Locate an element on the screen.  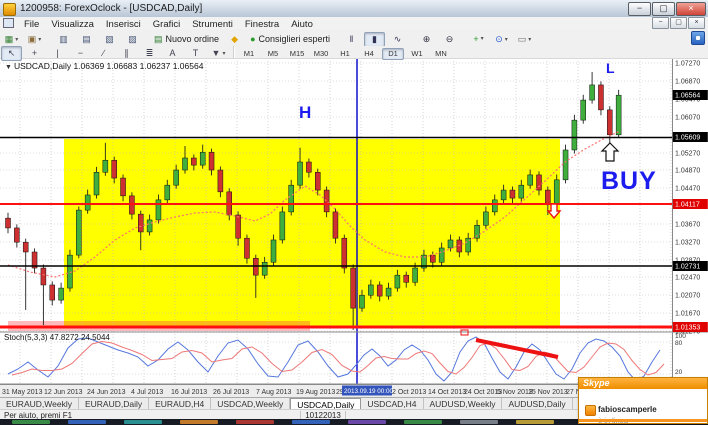
arrows-icon: ▼ is located at coordinates (216, 53).